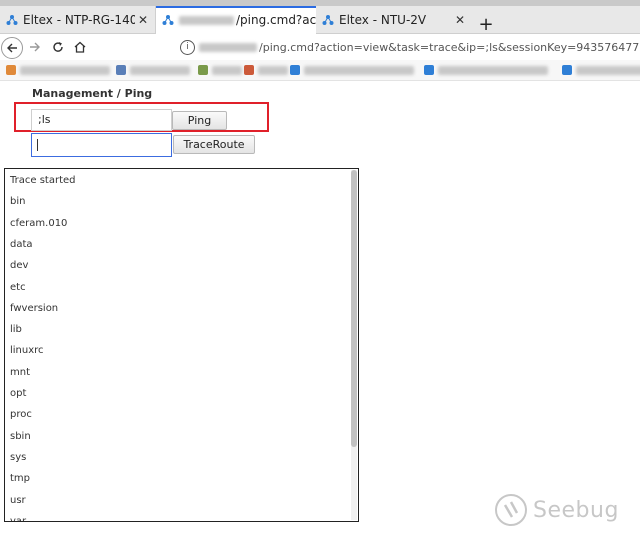  What do you see at coordinates (43, 180) in the screenshot?
I see `output-line: Trace started` at bounding box center [43, 180].